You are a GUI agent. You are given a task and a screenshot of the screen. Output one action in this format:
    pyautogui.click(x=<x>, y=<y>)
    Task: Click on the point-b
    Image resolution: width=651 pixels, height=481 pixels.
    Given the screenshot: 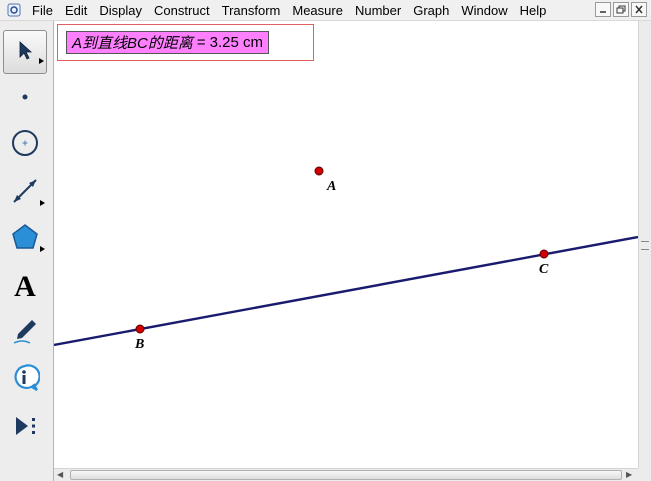 What is the action you would take?
    pyautogui.click(x=140, y=329)
    